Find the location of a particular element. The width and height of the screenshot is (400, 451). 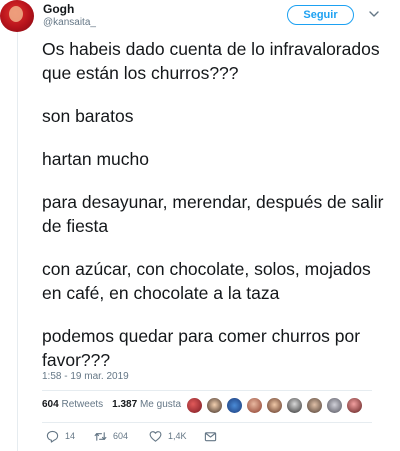

reply-button: 14 is located at coordinates (60, 436).